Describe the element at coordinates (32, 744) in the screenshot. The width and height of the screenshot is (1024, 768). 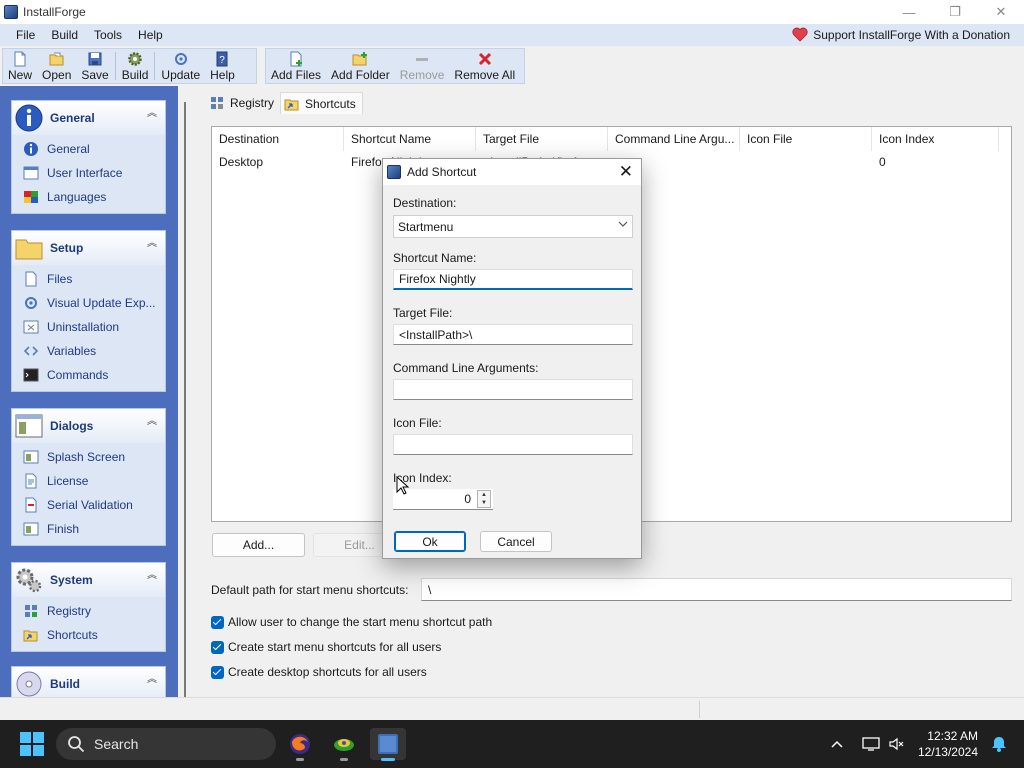
I see `windows-start-icon` at that location.